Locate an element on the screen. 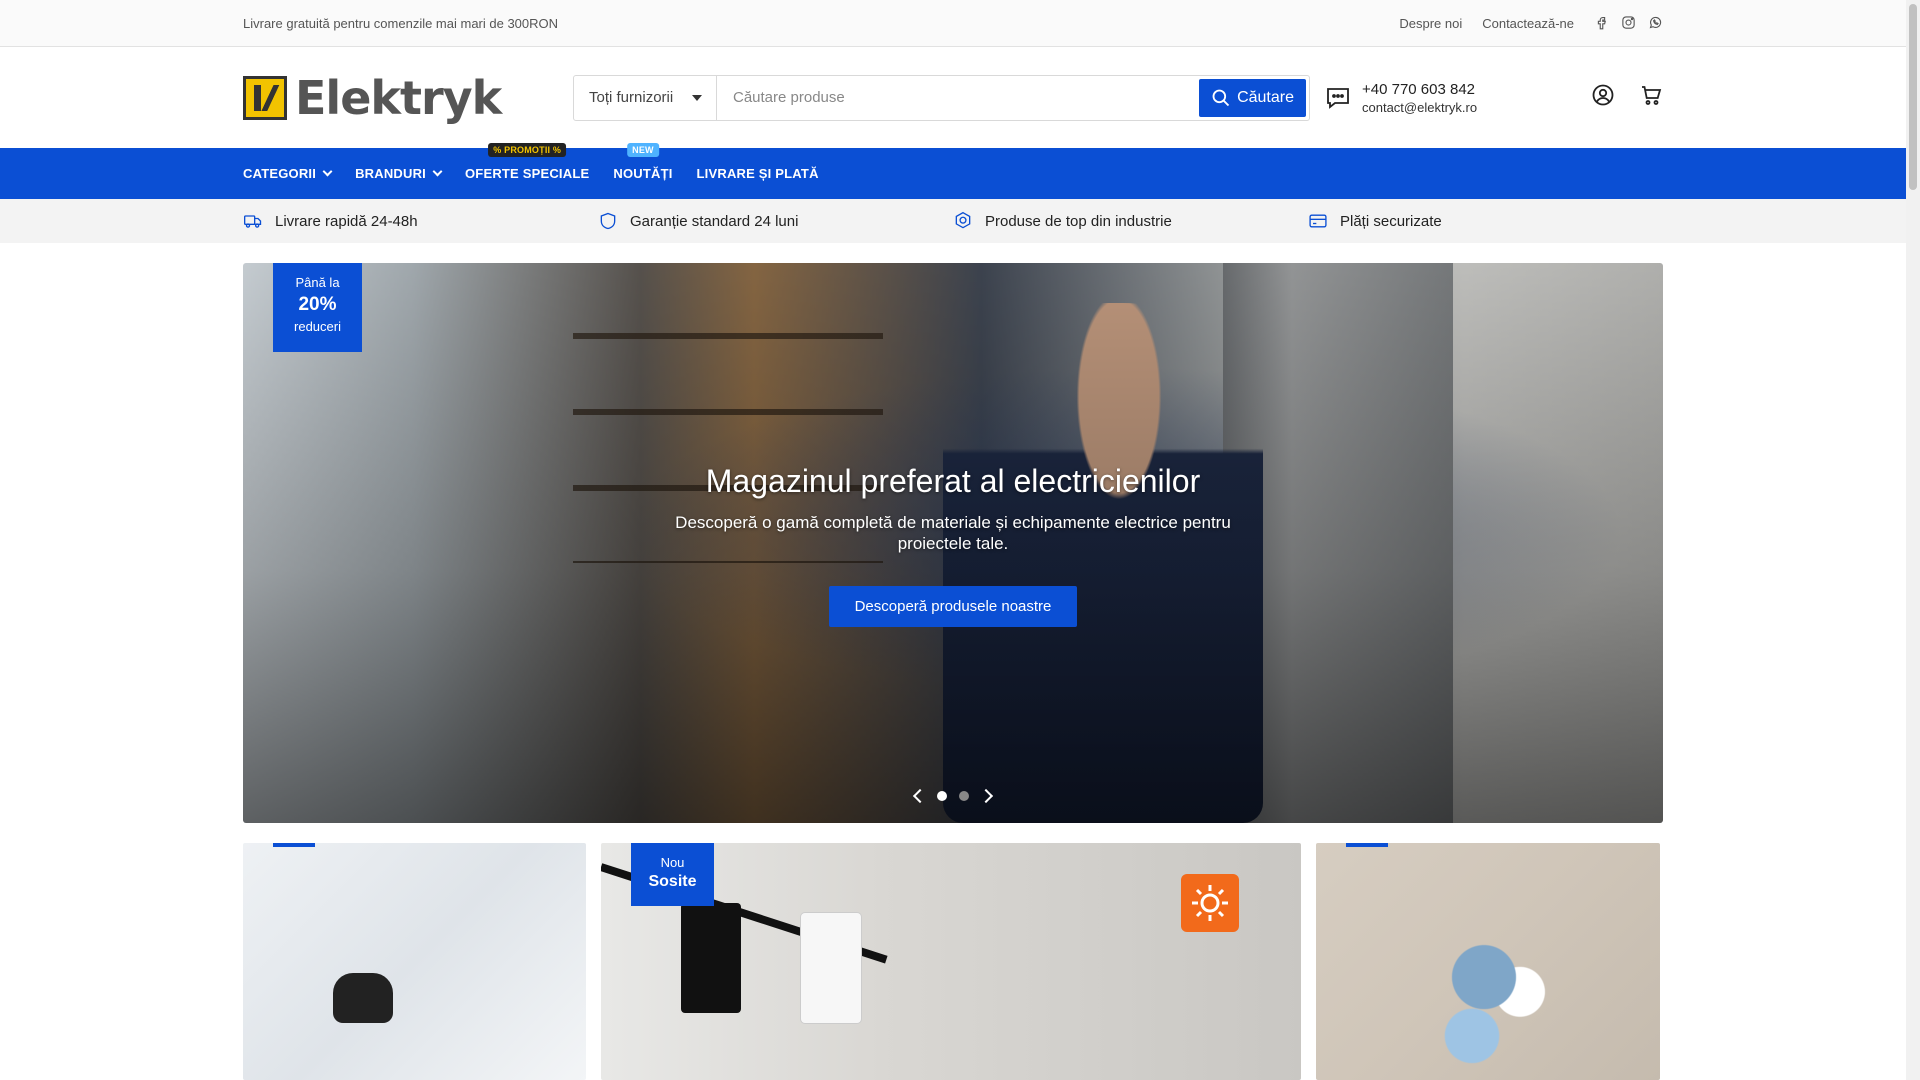  card-image-white-spotlight is located at coordinates (831, 968).